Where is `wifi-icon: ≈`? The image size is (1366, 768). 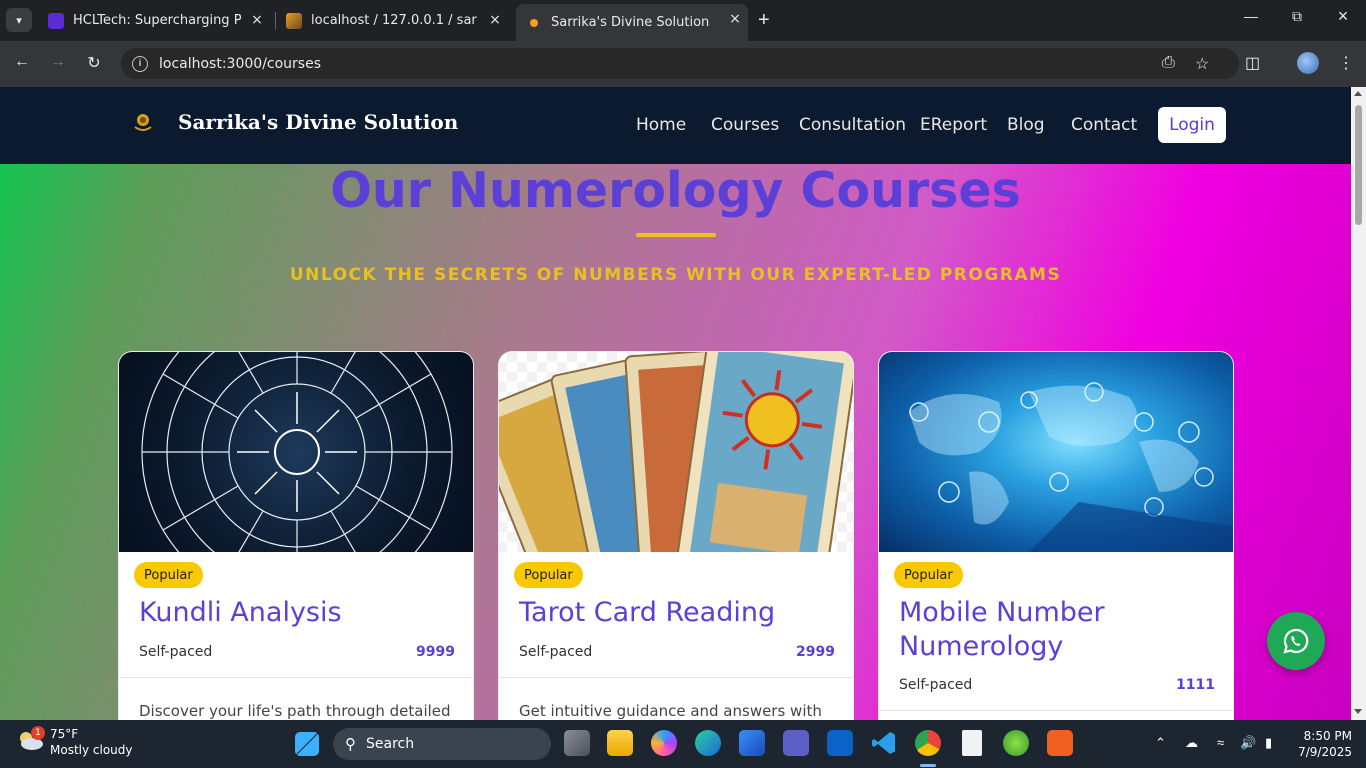 wifi-icon: ≈ is located at coordinates (1220, 742).